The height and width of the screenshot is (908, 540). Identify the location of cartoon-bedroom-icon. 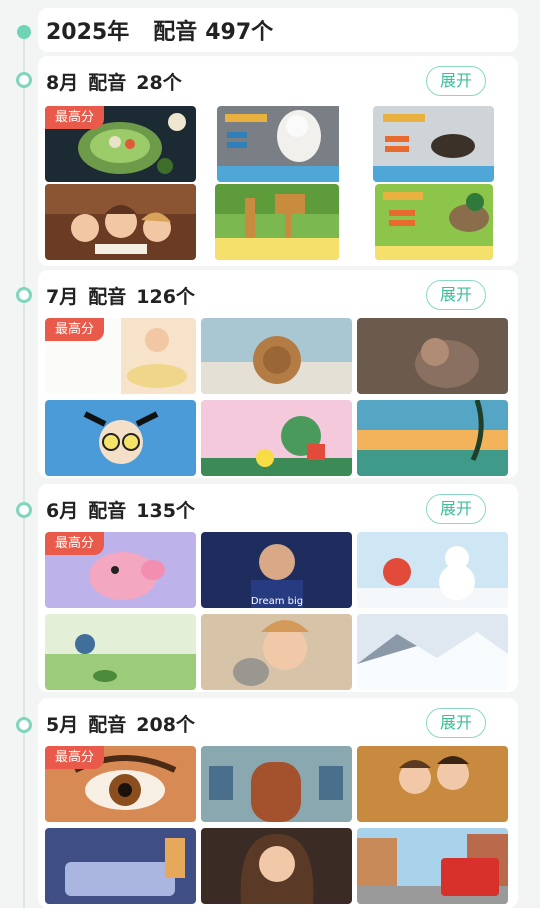
(120, 866).